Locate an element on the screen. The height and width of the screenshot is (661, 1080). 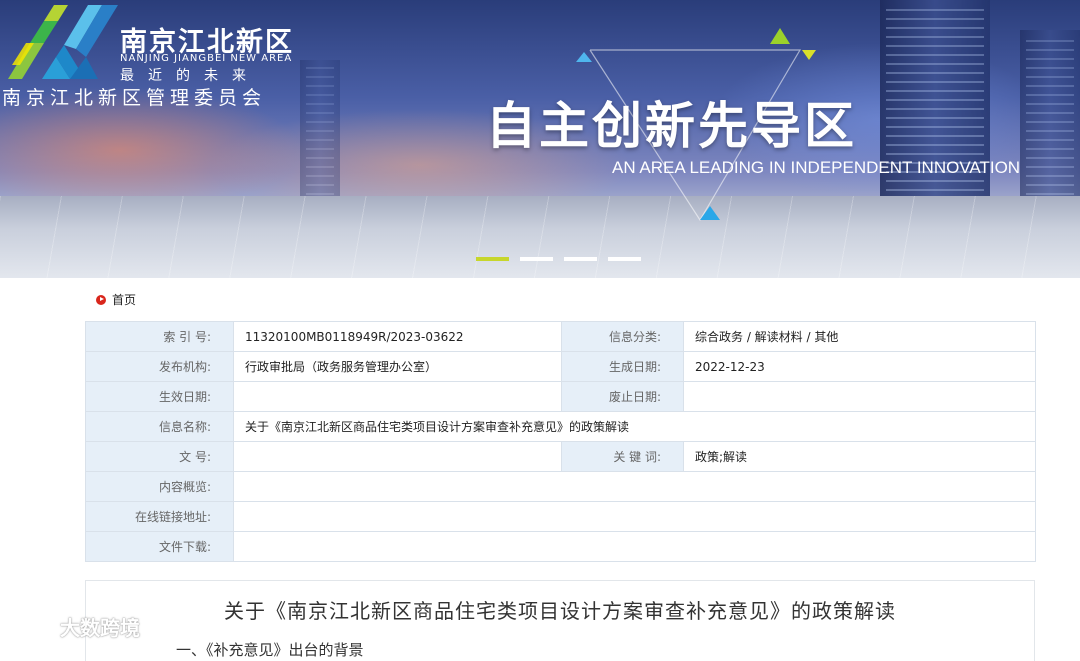
breadcrumb-home-link: 首页 is located at coordinates (124, 299).